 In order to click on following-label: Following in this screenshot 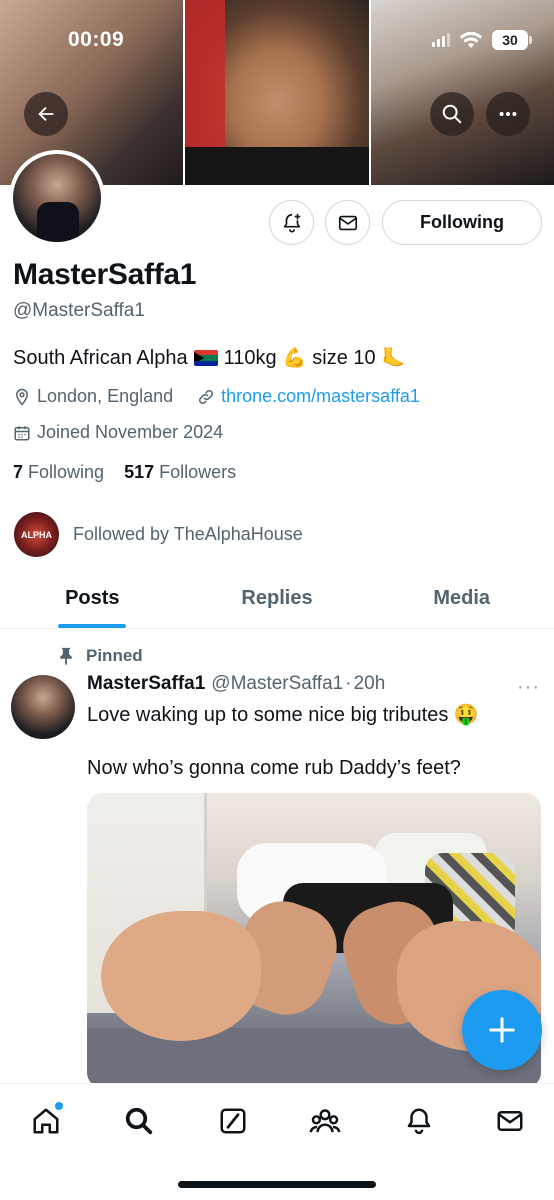, I will do `click(66, 472)`.